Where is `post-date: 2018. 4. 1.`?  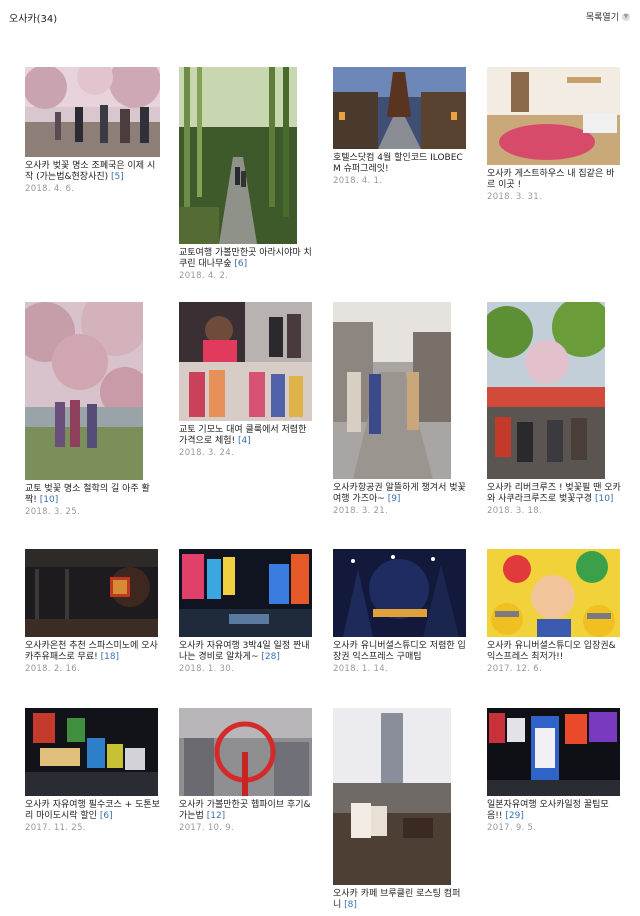 post-date: 2018. 4. 1. is located at coordinates (358, 181).